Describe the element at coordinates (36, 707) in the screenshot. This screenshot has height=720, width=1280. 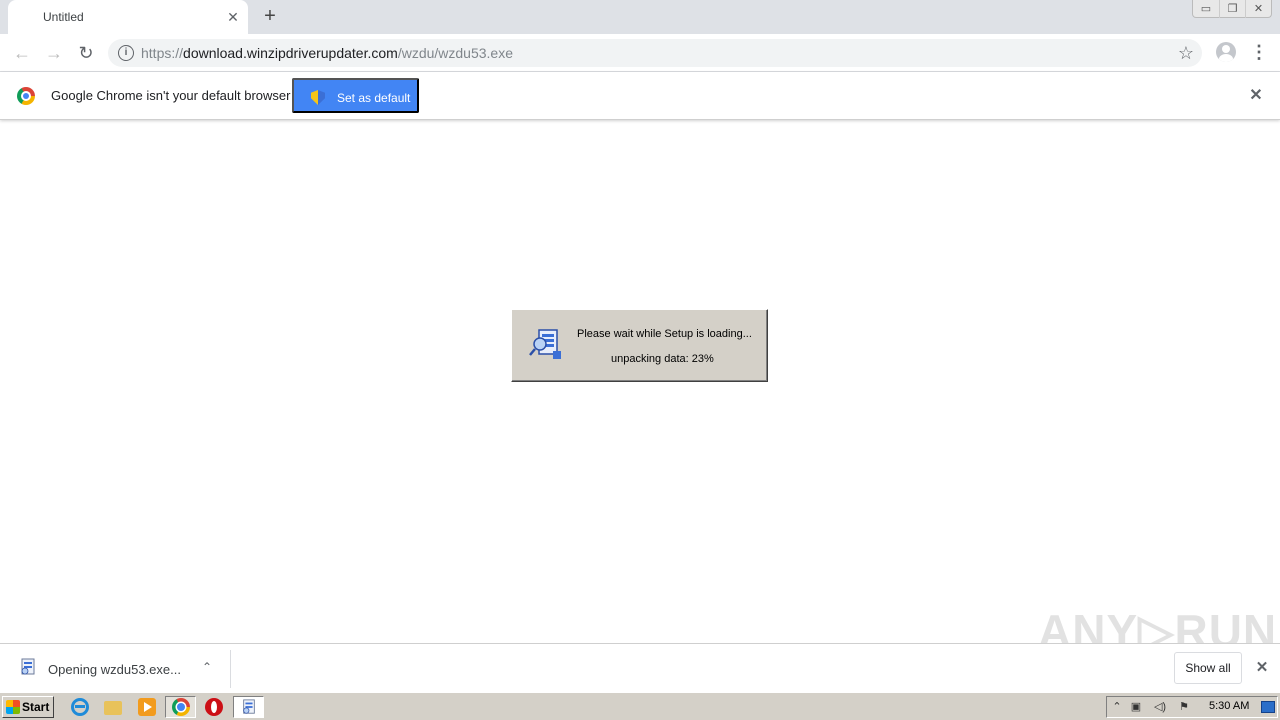
I see `start-label: Start` at that location.